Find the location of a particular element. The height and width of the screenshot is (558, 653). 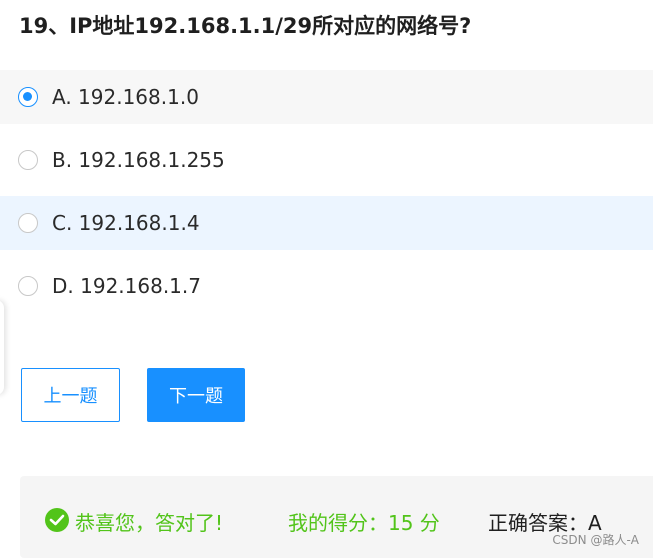

next-question-button: 下一题 is located at coordinates (196, 395).